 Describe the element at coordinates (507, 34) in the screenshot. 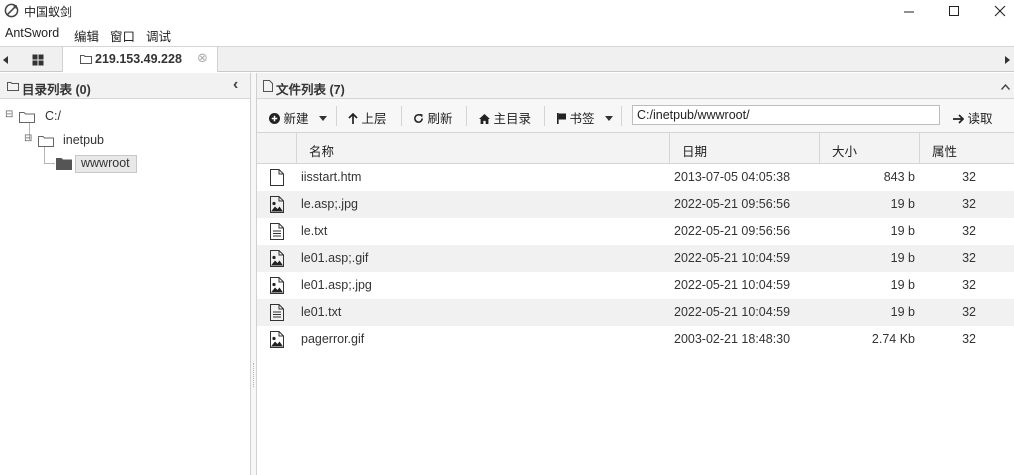

I see `menu-bar: AntSword 编辑 窗口 调试` at that location.